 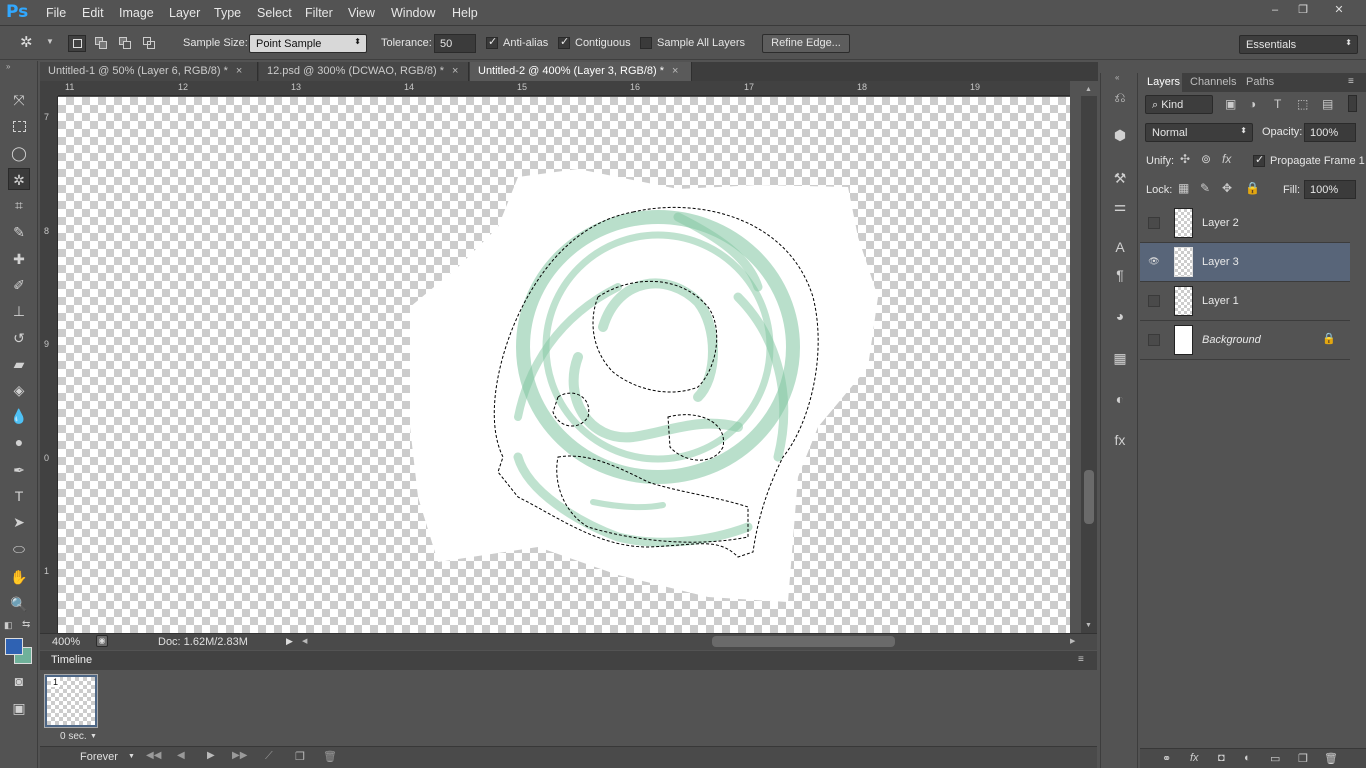 I want to click on fill-input: 100%, so click(x=1330, y=189).